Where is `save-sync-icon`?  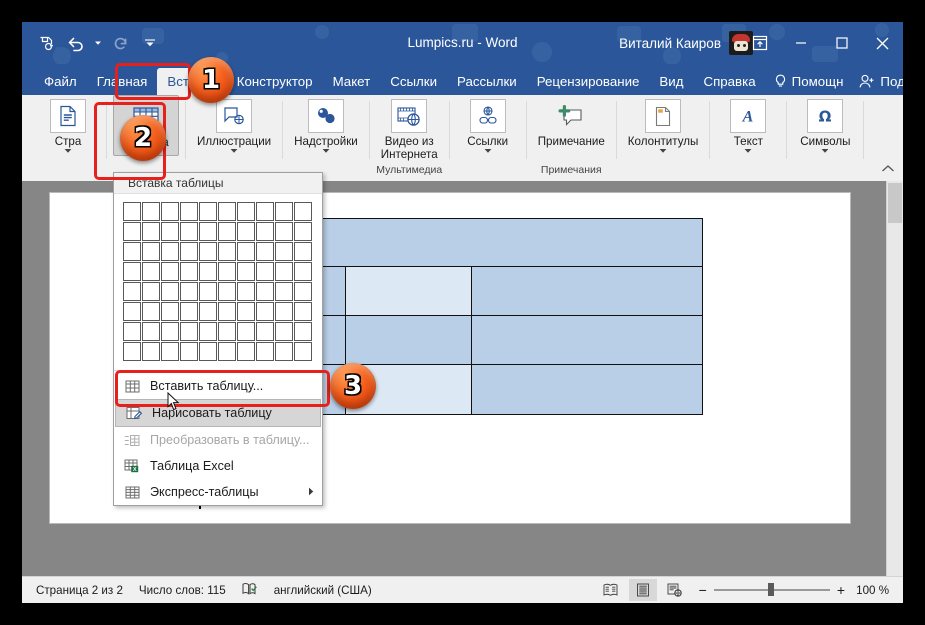 save-sync-icon is located at coordinates (46, 43).